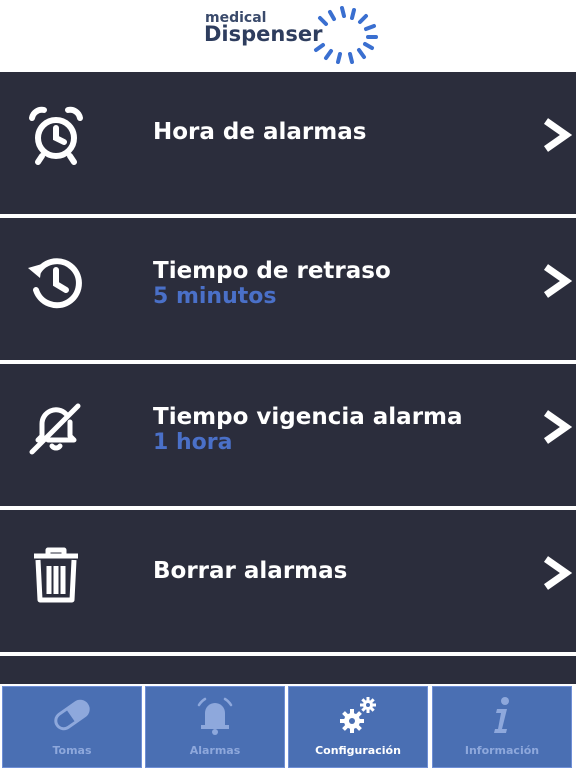 This screenshot has height=768, width=576. Describe the element at coordinates (308, 417) in the screenshot. I see `menu-item-title: Tiempo vigencia alarma` at that location.